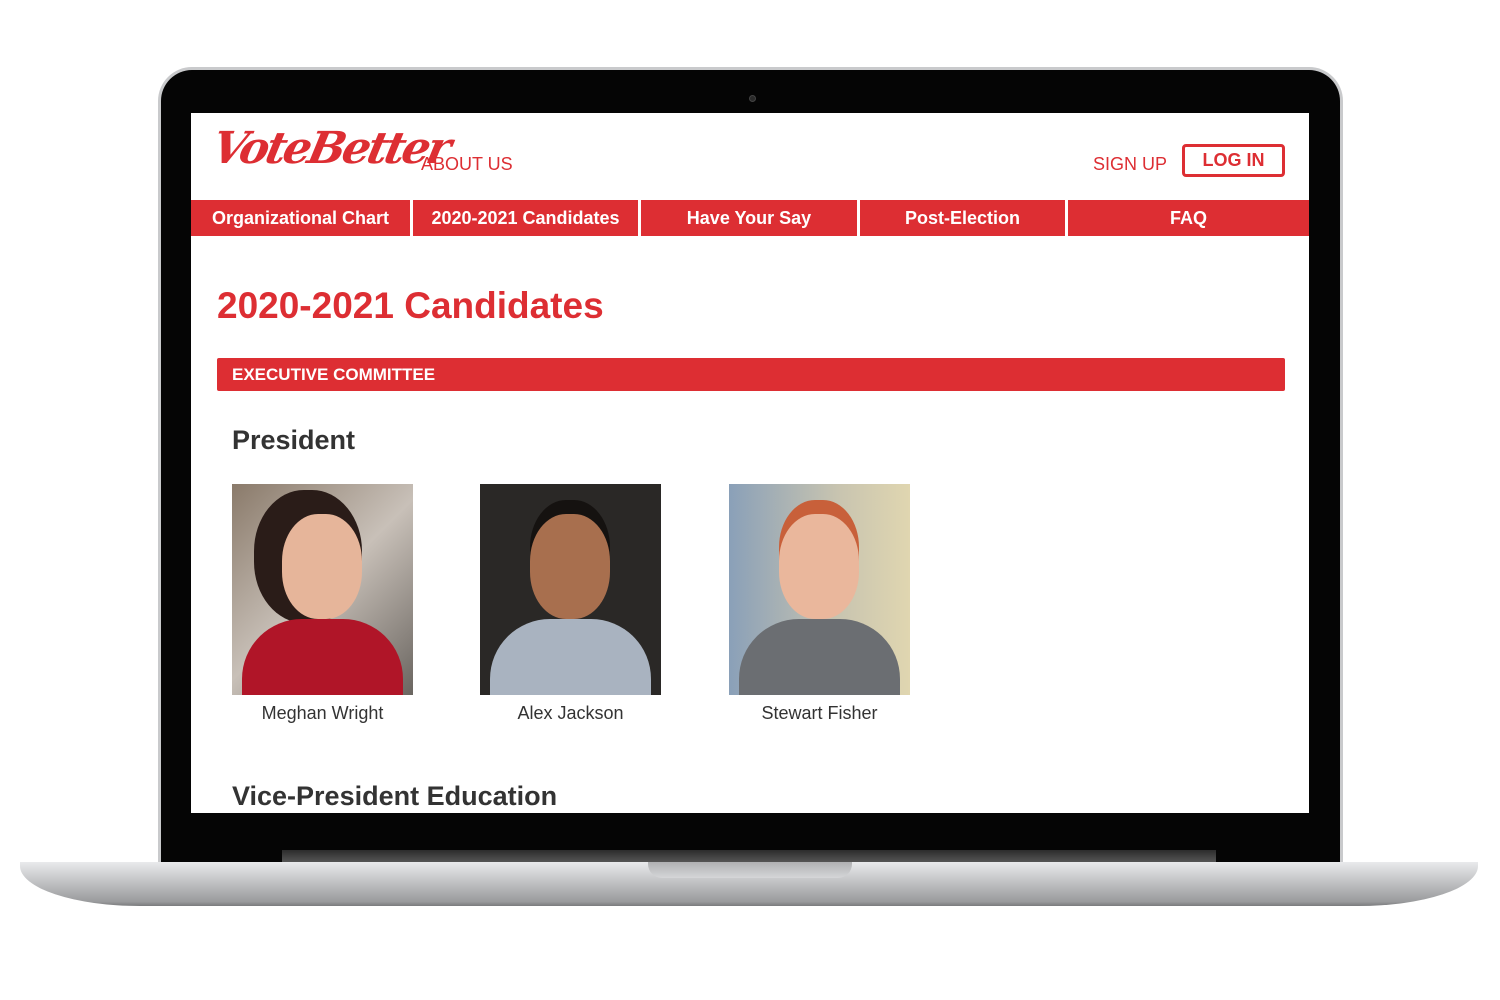 Image resolution: width=1500 pixels, height=1000 pixels. Describe the element at coordinates (570, 713) in the screenshot. I see `candidate-name: Alex Jackson` at that location.